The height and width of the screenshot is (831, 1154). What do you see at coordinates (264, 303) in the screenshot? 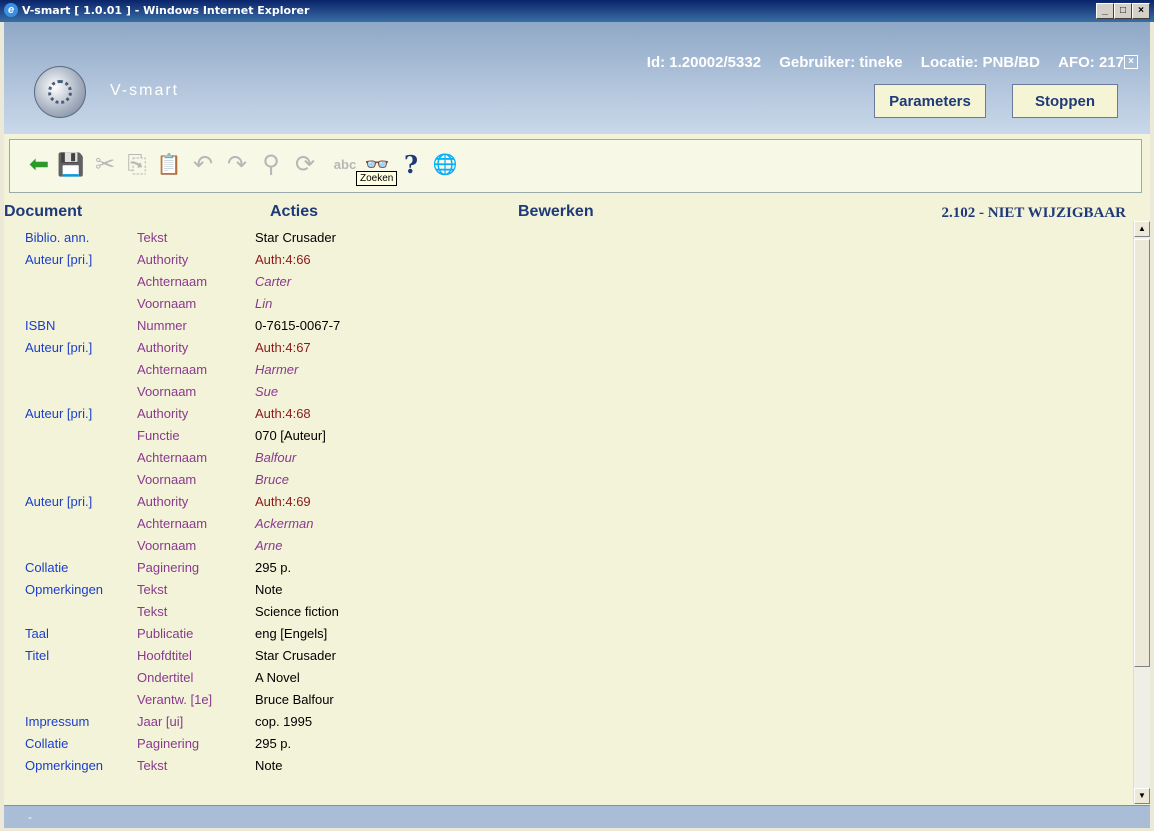
I see `field-value: Lin` at bounding box center [264, 303].